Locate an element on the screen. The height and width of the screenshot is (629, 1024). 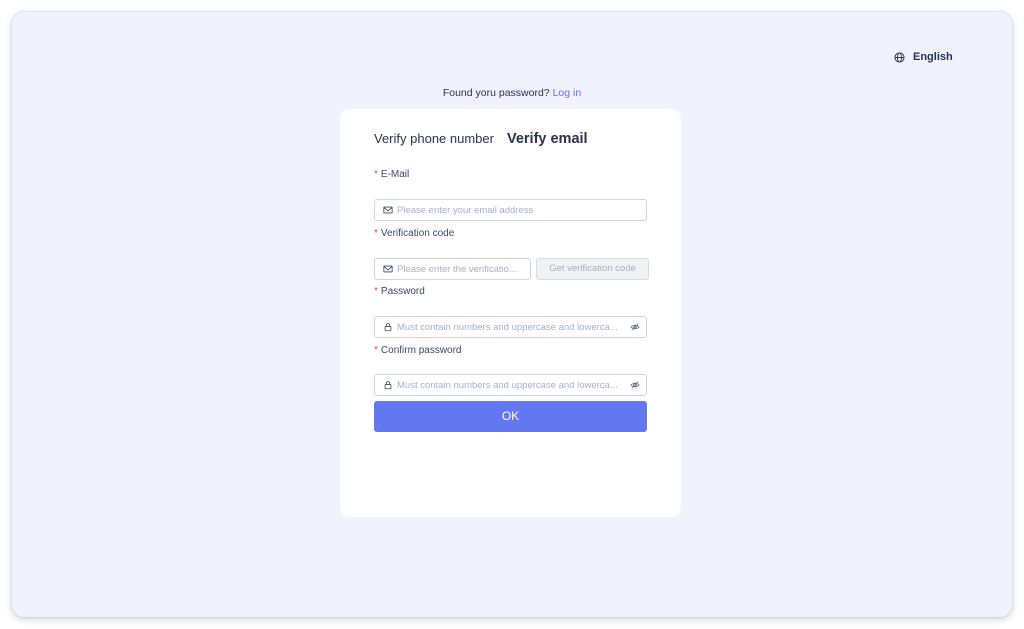
verify-tabs: Verify phone number Verify email is located at coordinates (481, 139).